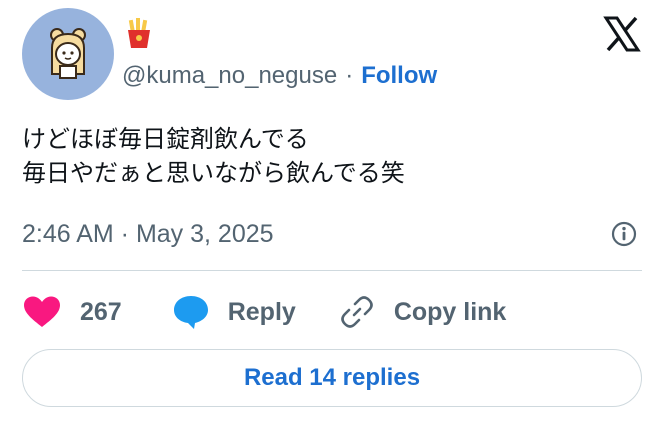  Describe the element at coordinates (42, 311) in the screenshot. I see `heart-icon` at that location.